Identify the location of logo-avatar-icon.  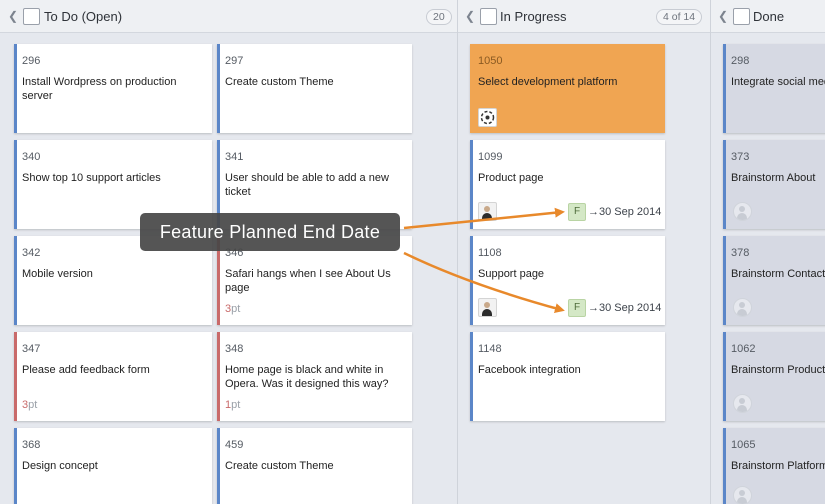
(487, 117).